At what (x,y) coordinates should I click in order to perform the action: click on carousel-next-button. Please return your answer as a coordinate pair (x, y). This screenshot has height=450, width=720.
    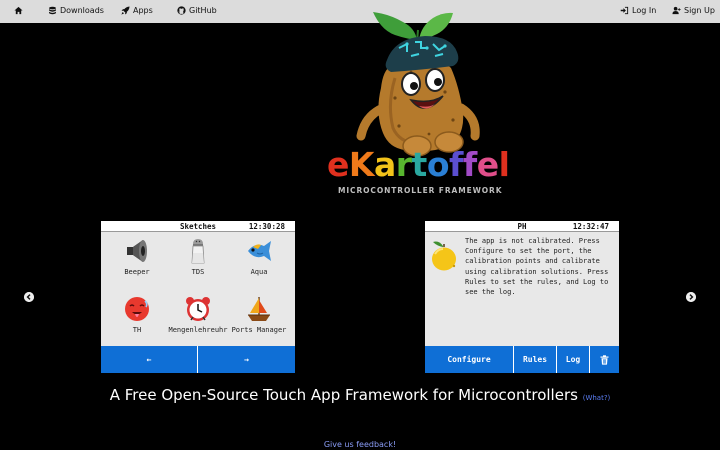
    Looking at the image, I should click on (691, 297).